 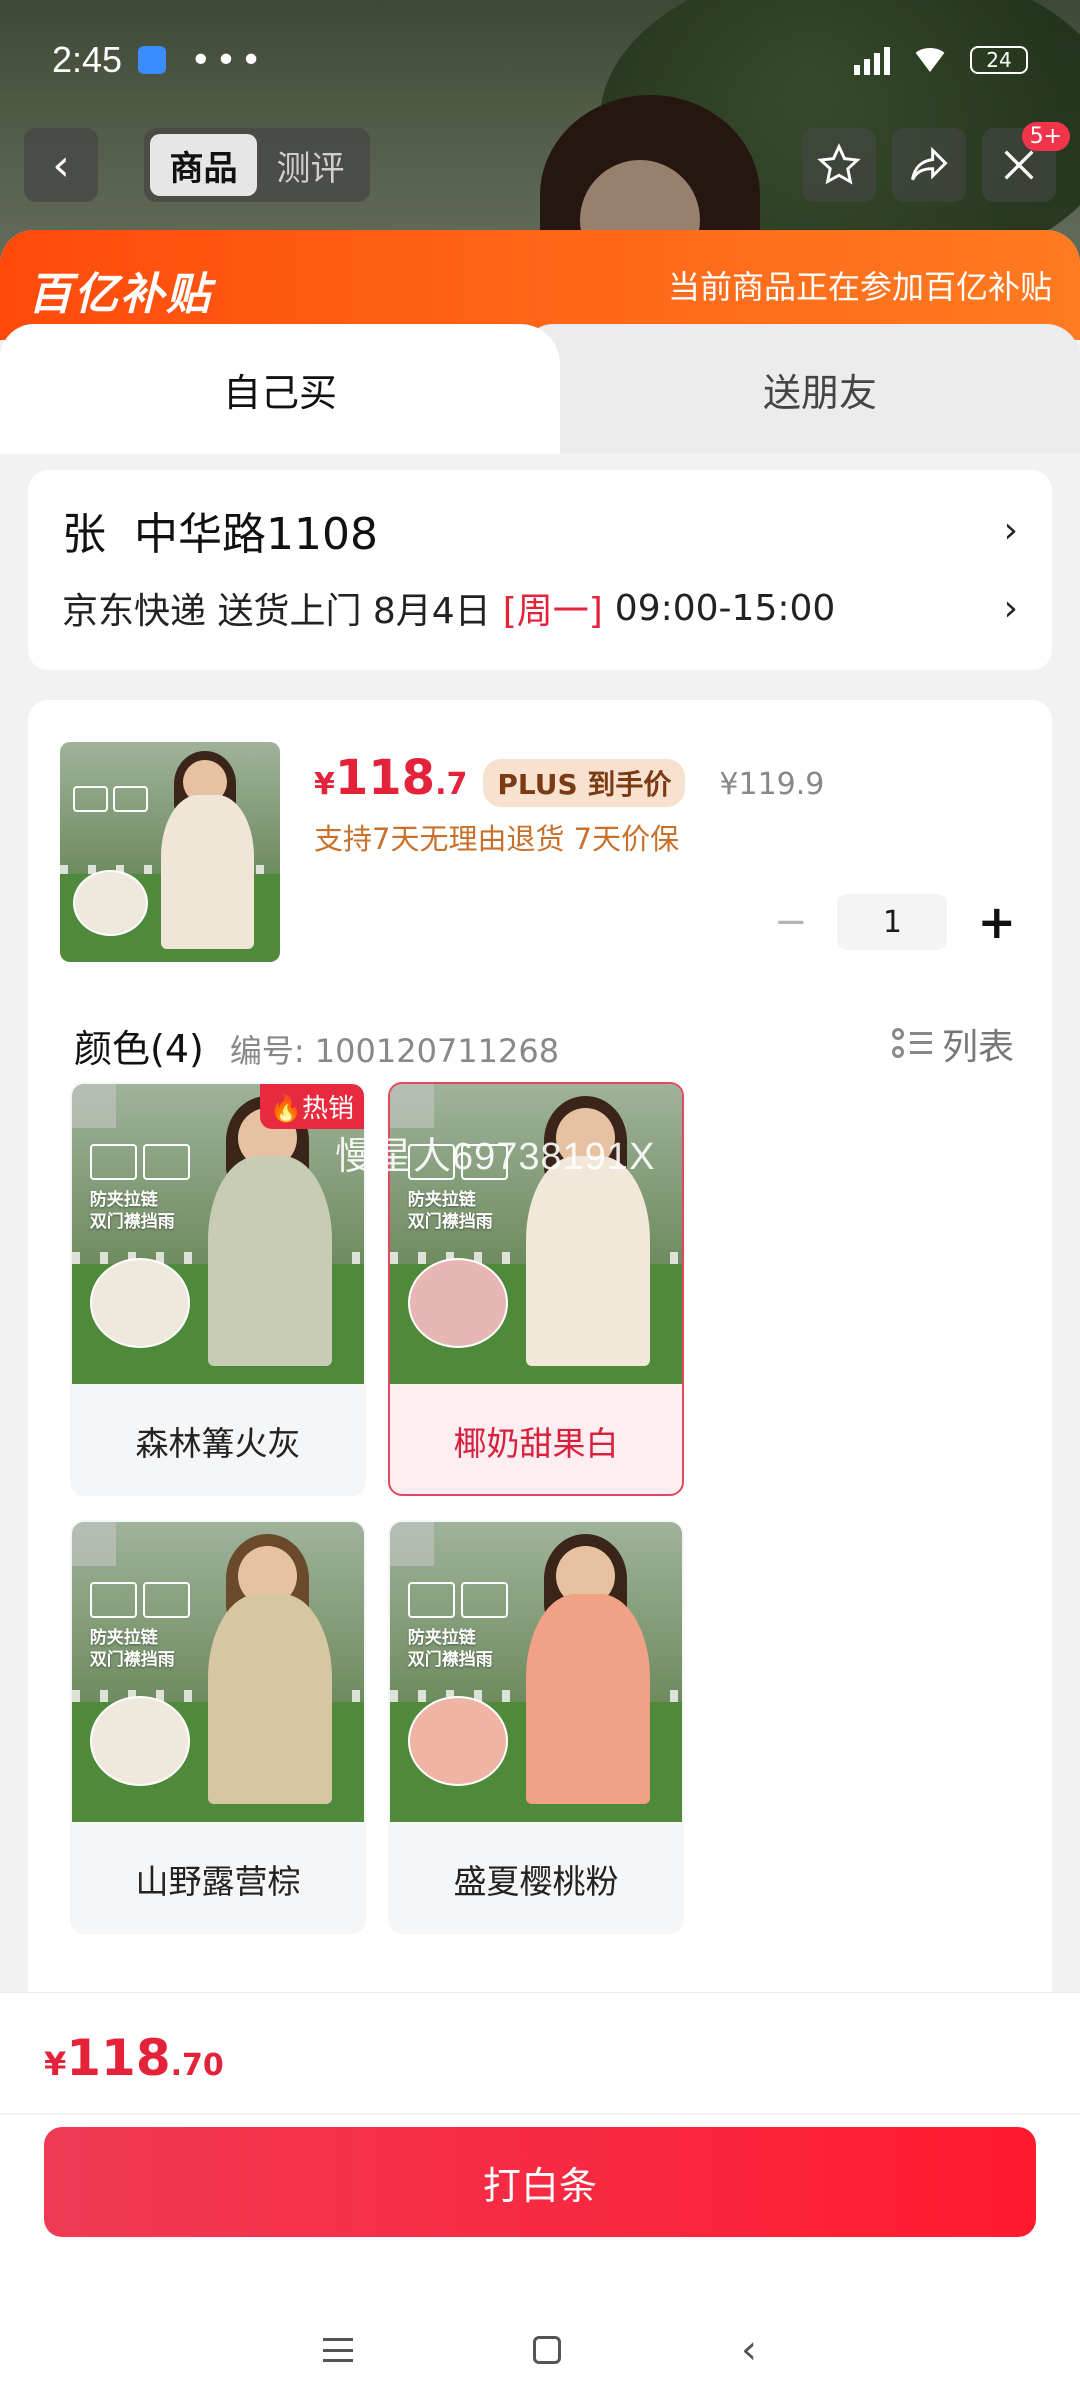 I want to click on total-decimal: .70, so click(x=197, y=2065).